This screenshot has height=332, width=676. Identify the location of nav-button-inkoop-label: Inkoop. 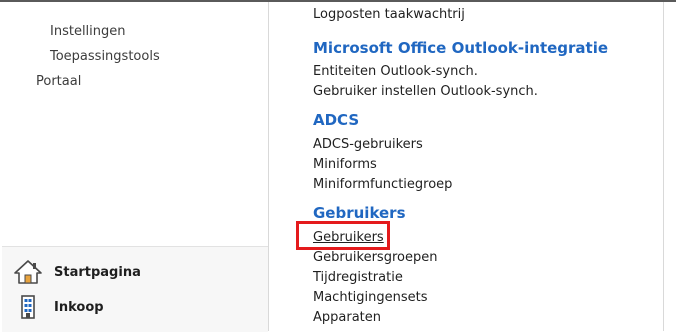
(79, 307).